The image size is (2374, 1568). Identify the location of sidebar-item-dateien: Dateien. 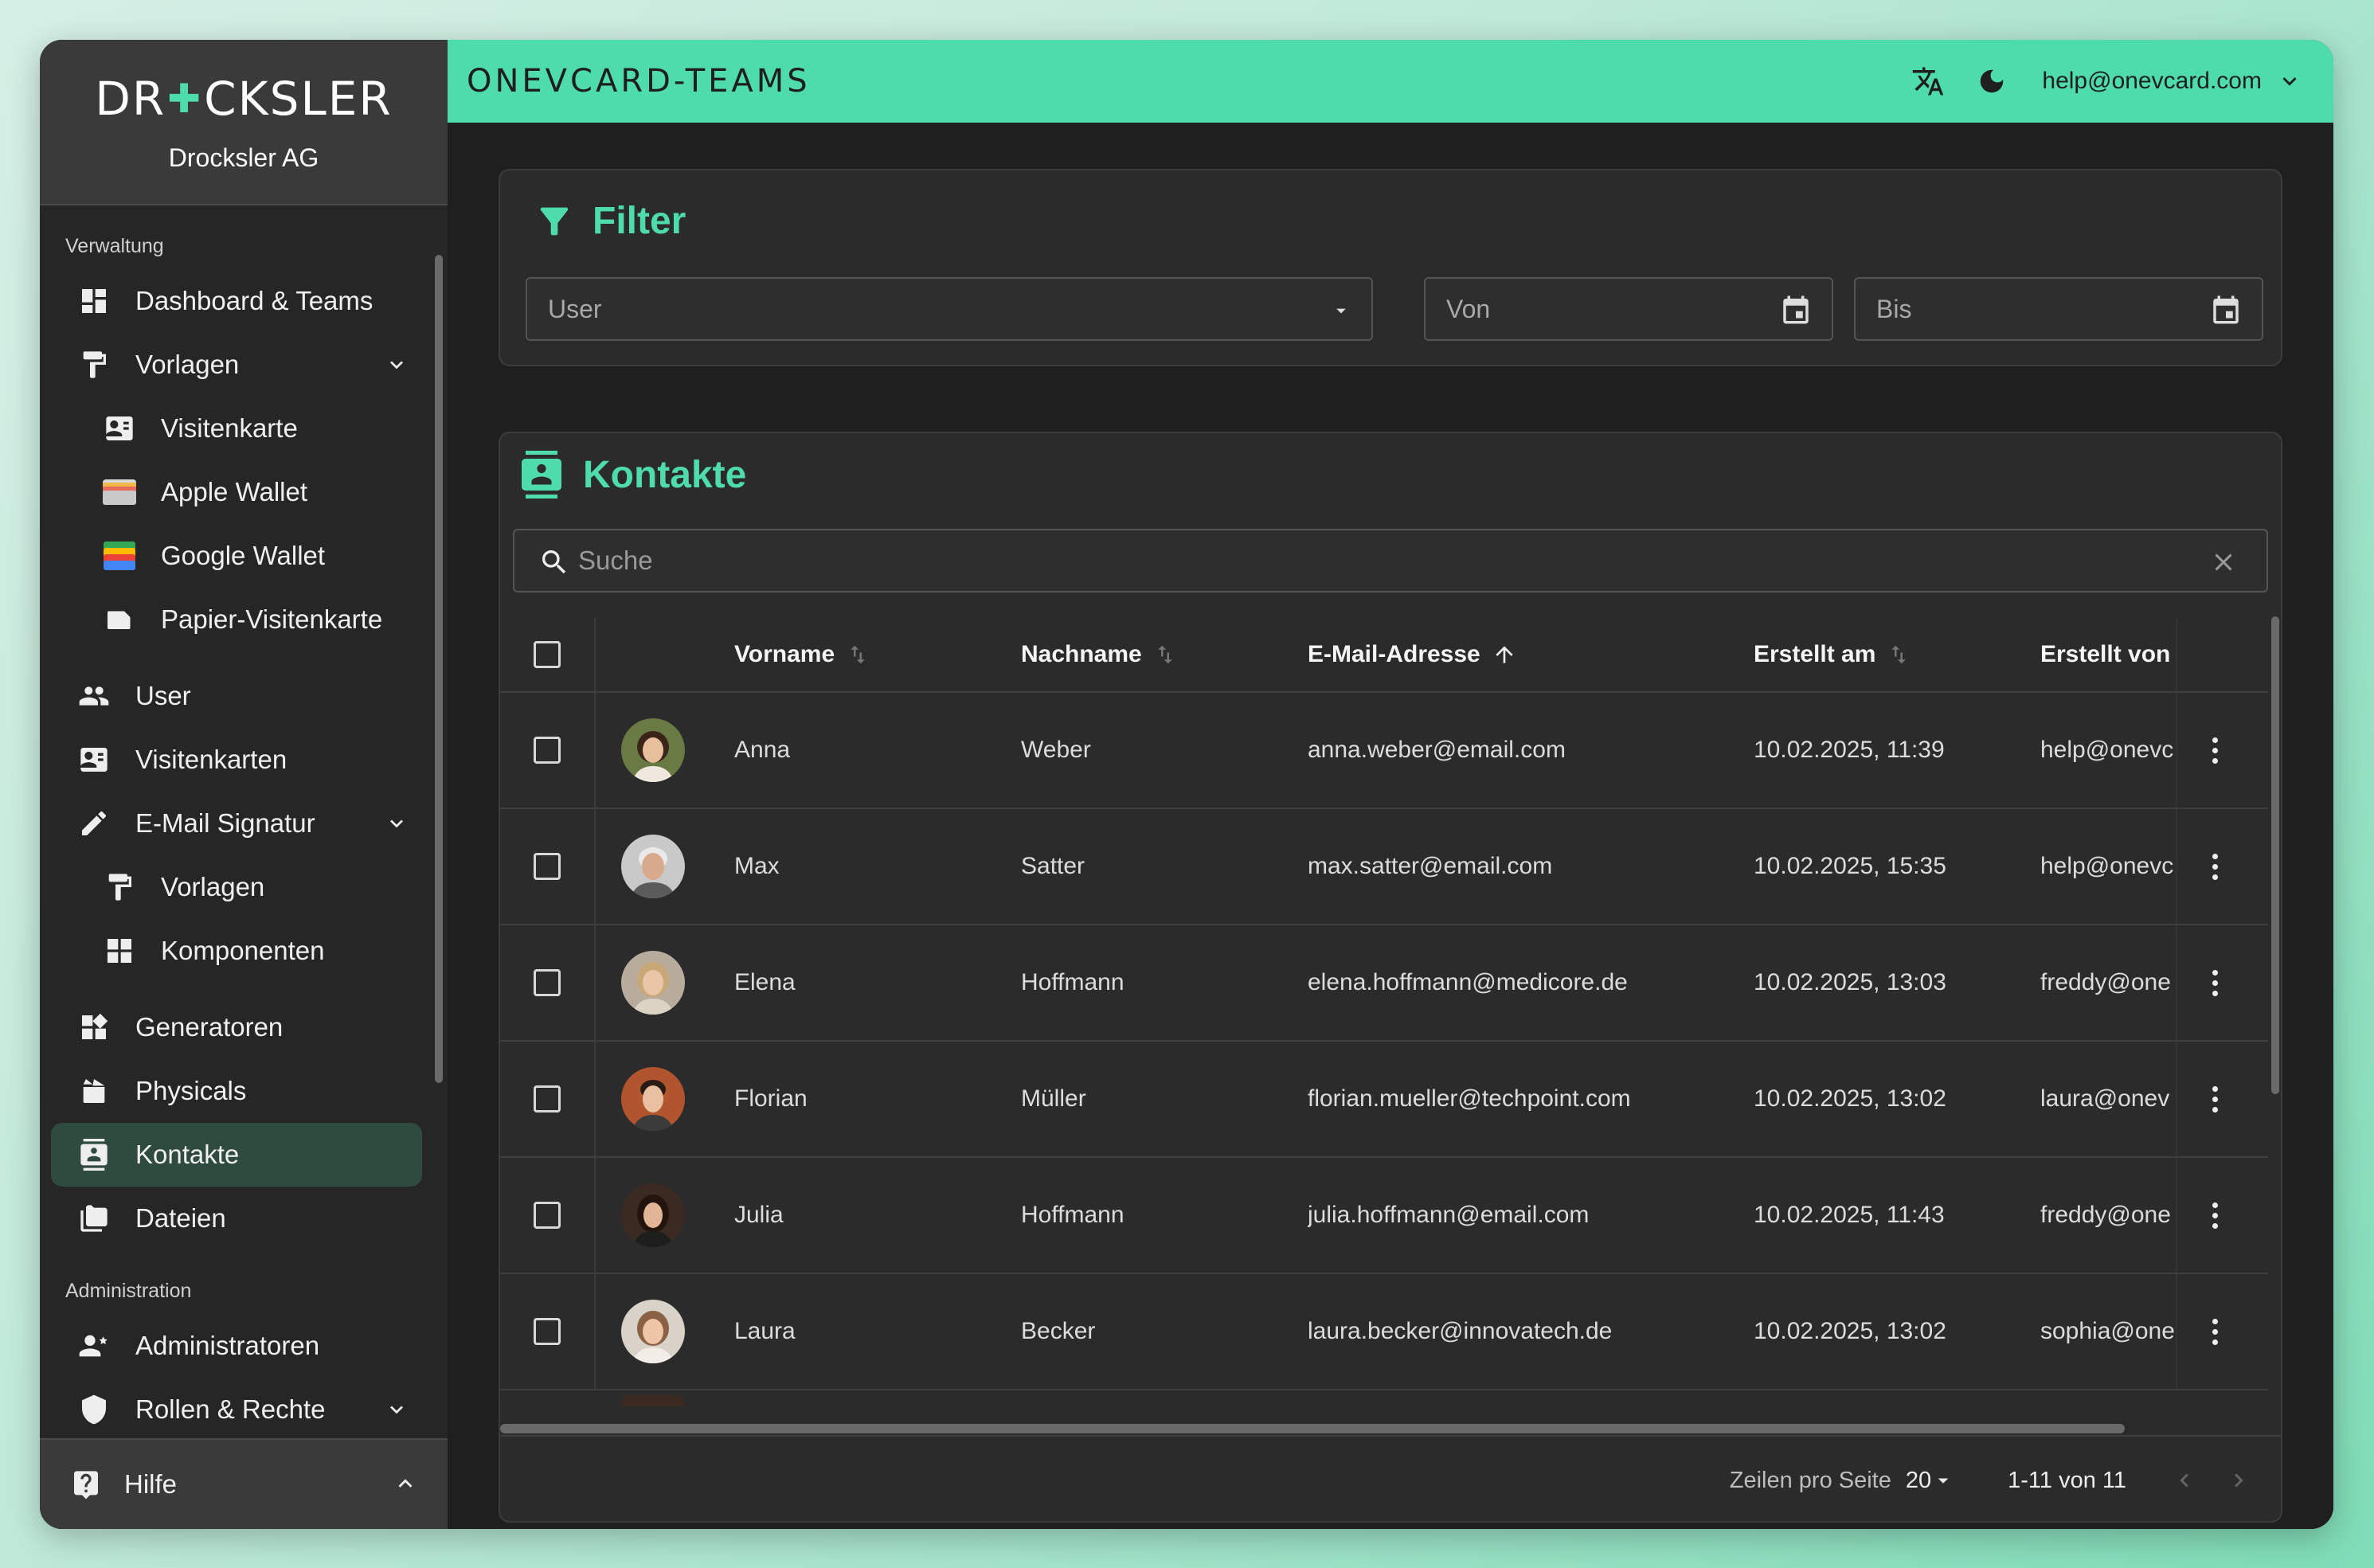
(236, 1218).